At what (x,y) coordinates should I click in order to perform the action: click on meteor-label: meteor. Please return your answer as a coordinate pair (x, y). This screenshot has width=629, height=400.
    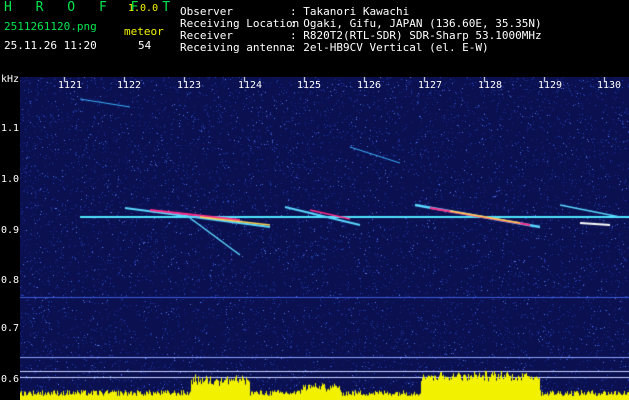
    Looking at the image, I should click on (144, 31).